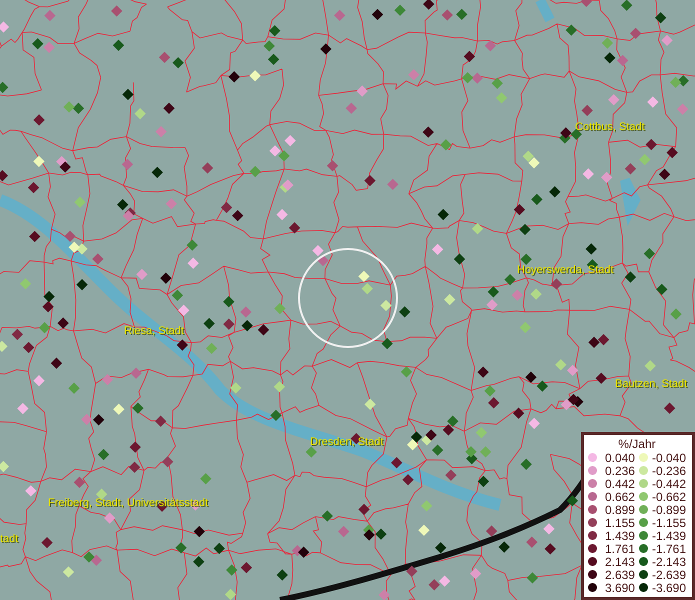 The image size is (695, 600). What do you see at coordinates (619, 575) in the screenshot?
I see `legend-value: 2.639` at bounding box center [619, 575].